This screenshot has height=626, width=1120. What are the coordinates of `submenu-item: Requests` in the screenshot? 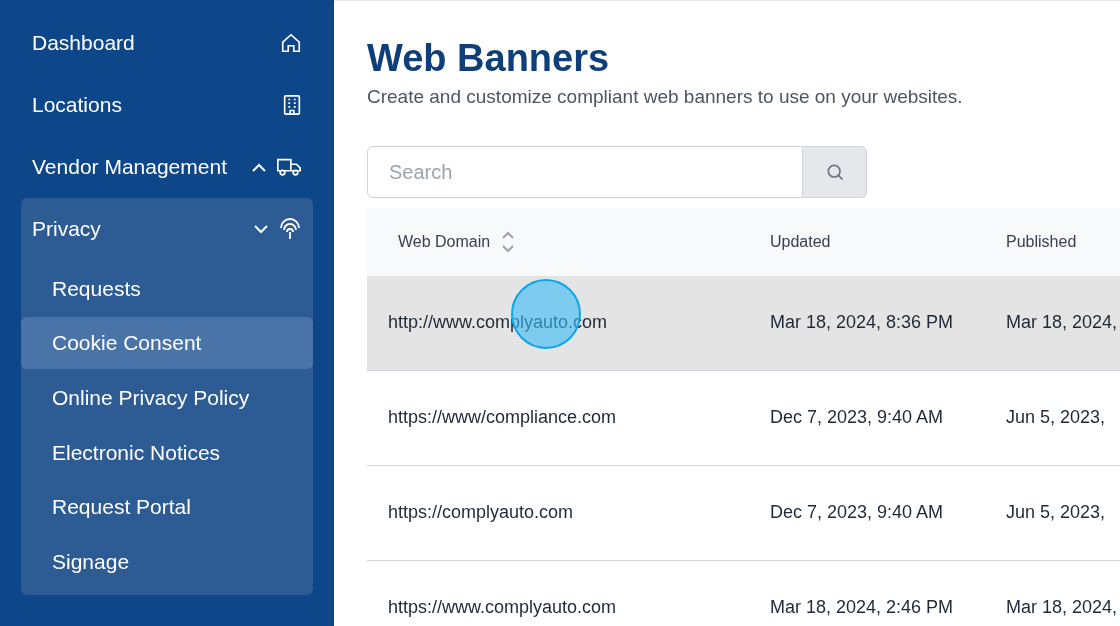 It's located at (167, 288).